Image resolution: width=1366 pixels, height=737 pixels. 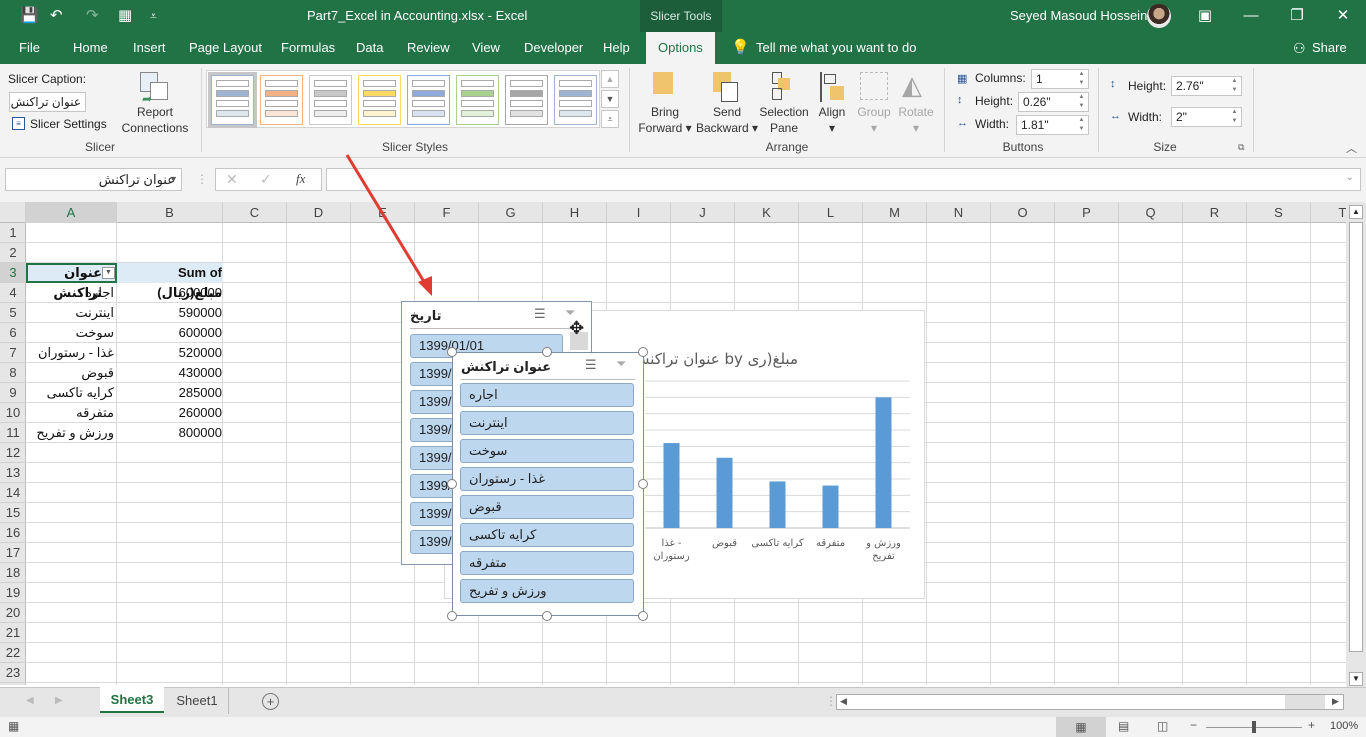 What do you see at coordinates (1081, 727) in the screenshot?
I see `normal-view-button: ▦` at bounding box center [1081, 727].